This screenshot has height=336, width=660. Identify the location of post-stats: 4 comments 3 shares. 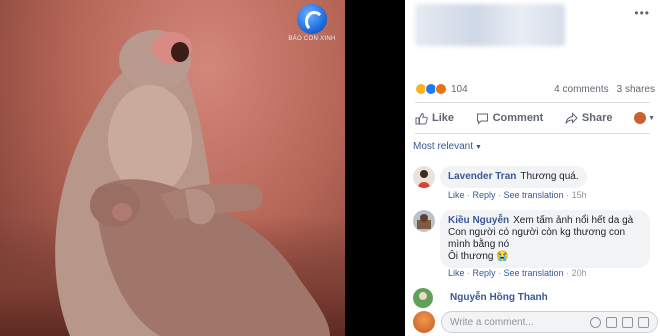
(604, 89).